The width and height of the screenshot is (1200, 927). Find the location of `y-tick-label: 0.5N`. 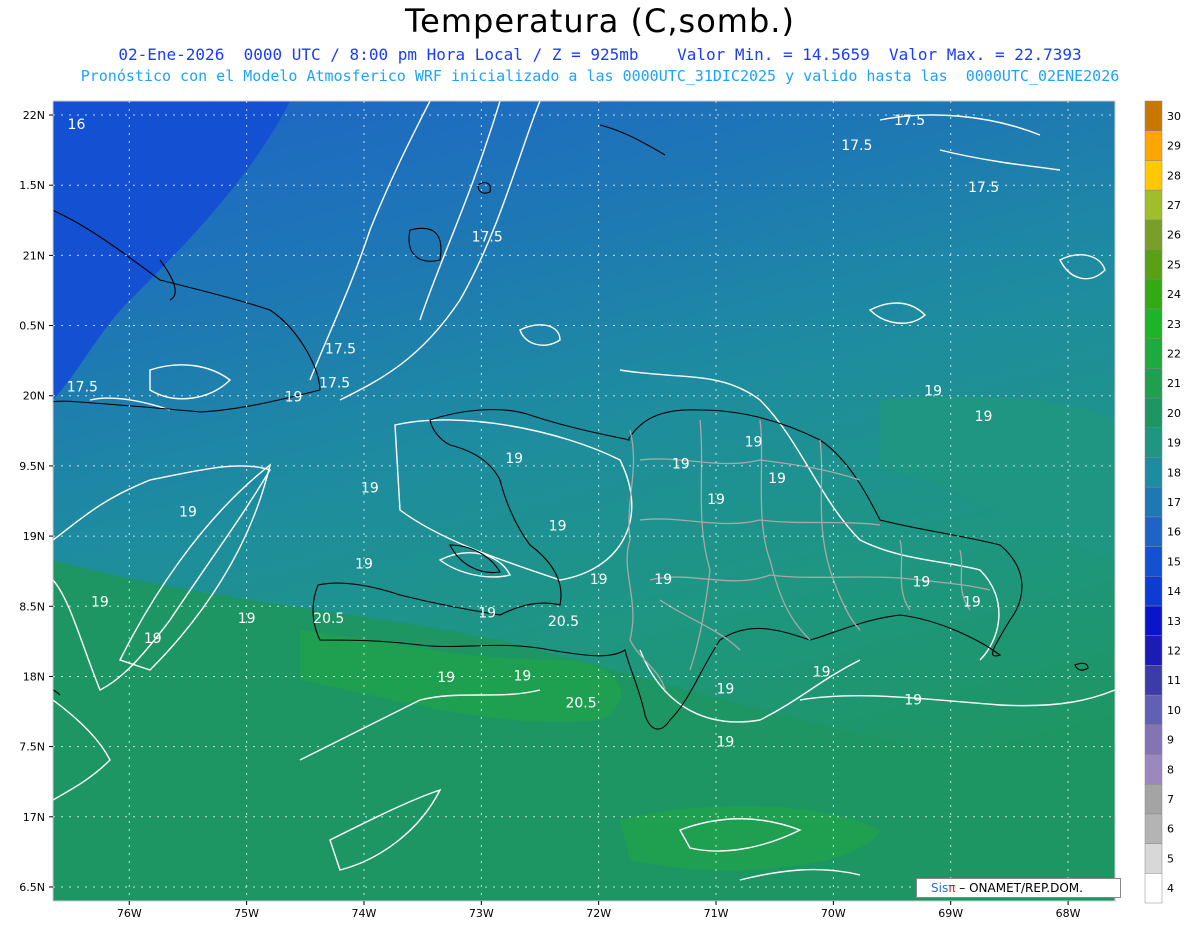

y-tick-label: 0.5N is located at coordinates (32, 326).